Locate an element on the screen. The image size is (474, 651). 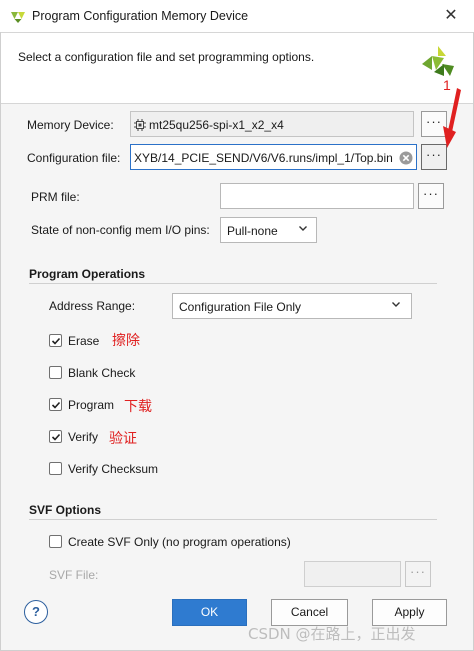
help-button: ? is located at coordinates (36, 612).